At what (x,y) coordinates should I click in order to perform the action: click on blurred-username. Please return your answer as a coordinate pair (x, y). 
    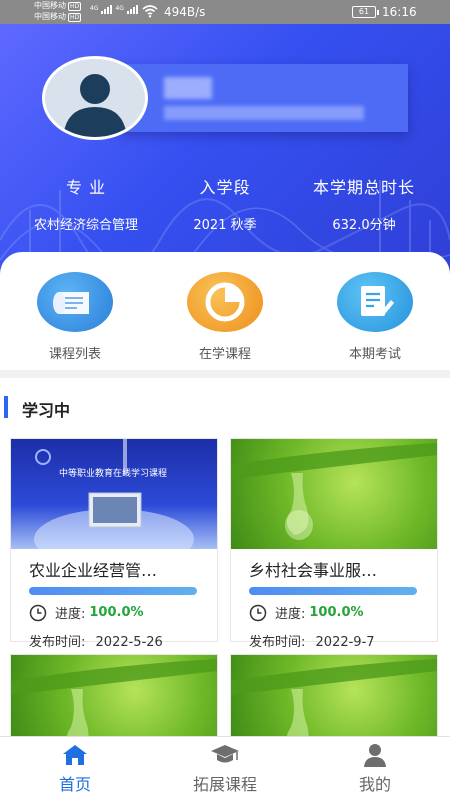
    Looking at the image, I should click on (188, 88).